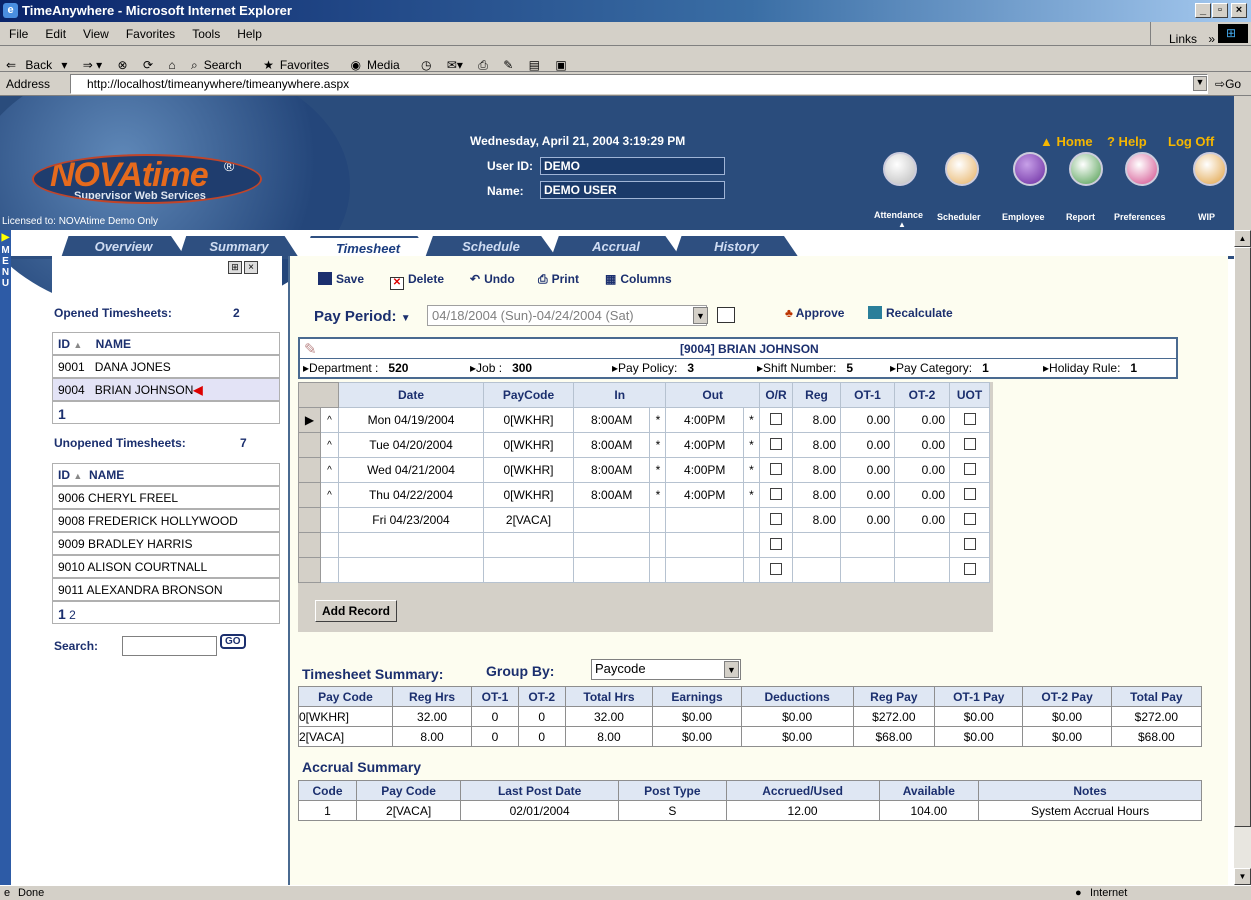  I want to click on help-link: ? Help, so click(1127, 141).